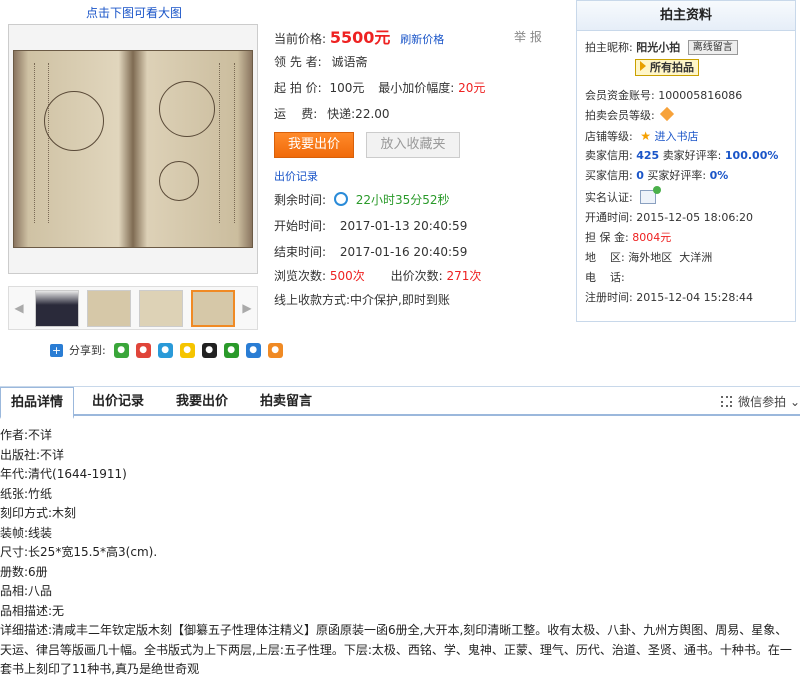  Describe the element at coordinates (209, 350) in the screenshot. I see `qq-icon: ●` at that location.